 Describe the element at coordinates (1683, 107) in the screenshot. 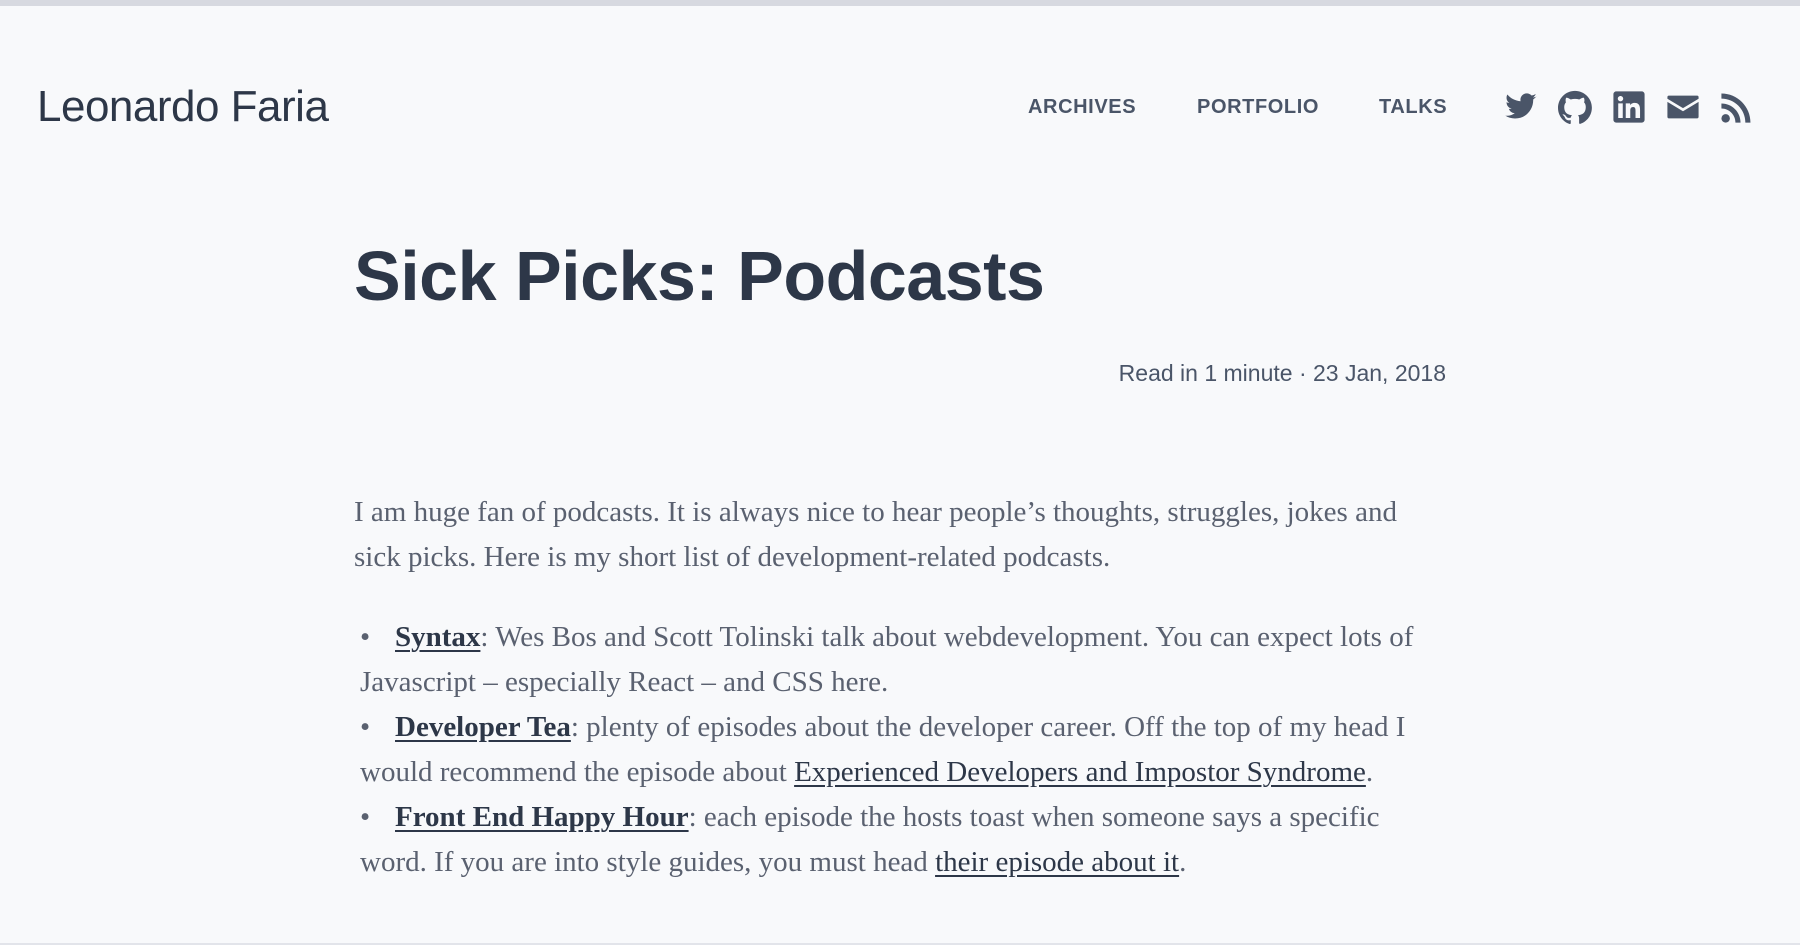

I see `email-icon` at that location.